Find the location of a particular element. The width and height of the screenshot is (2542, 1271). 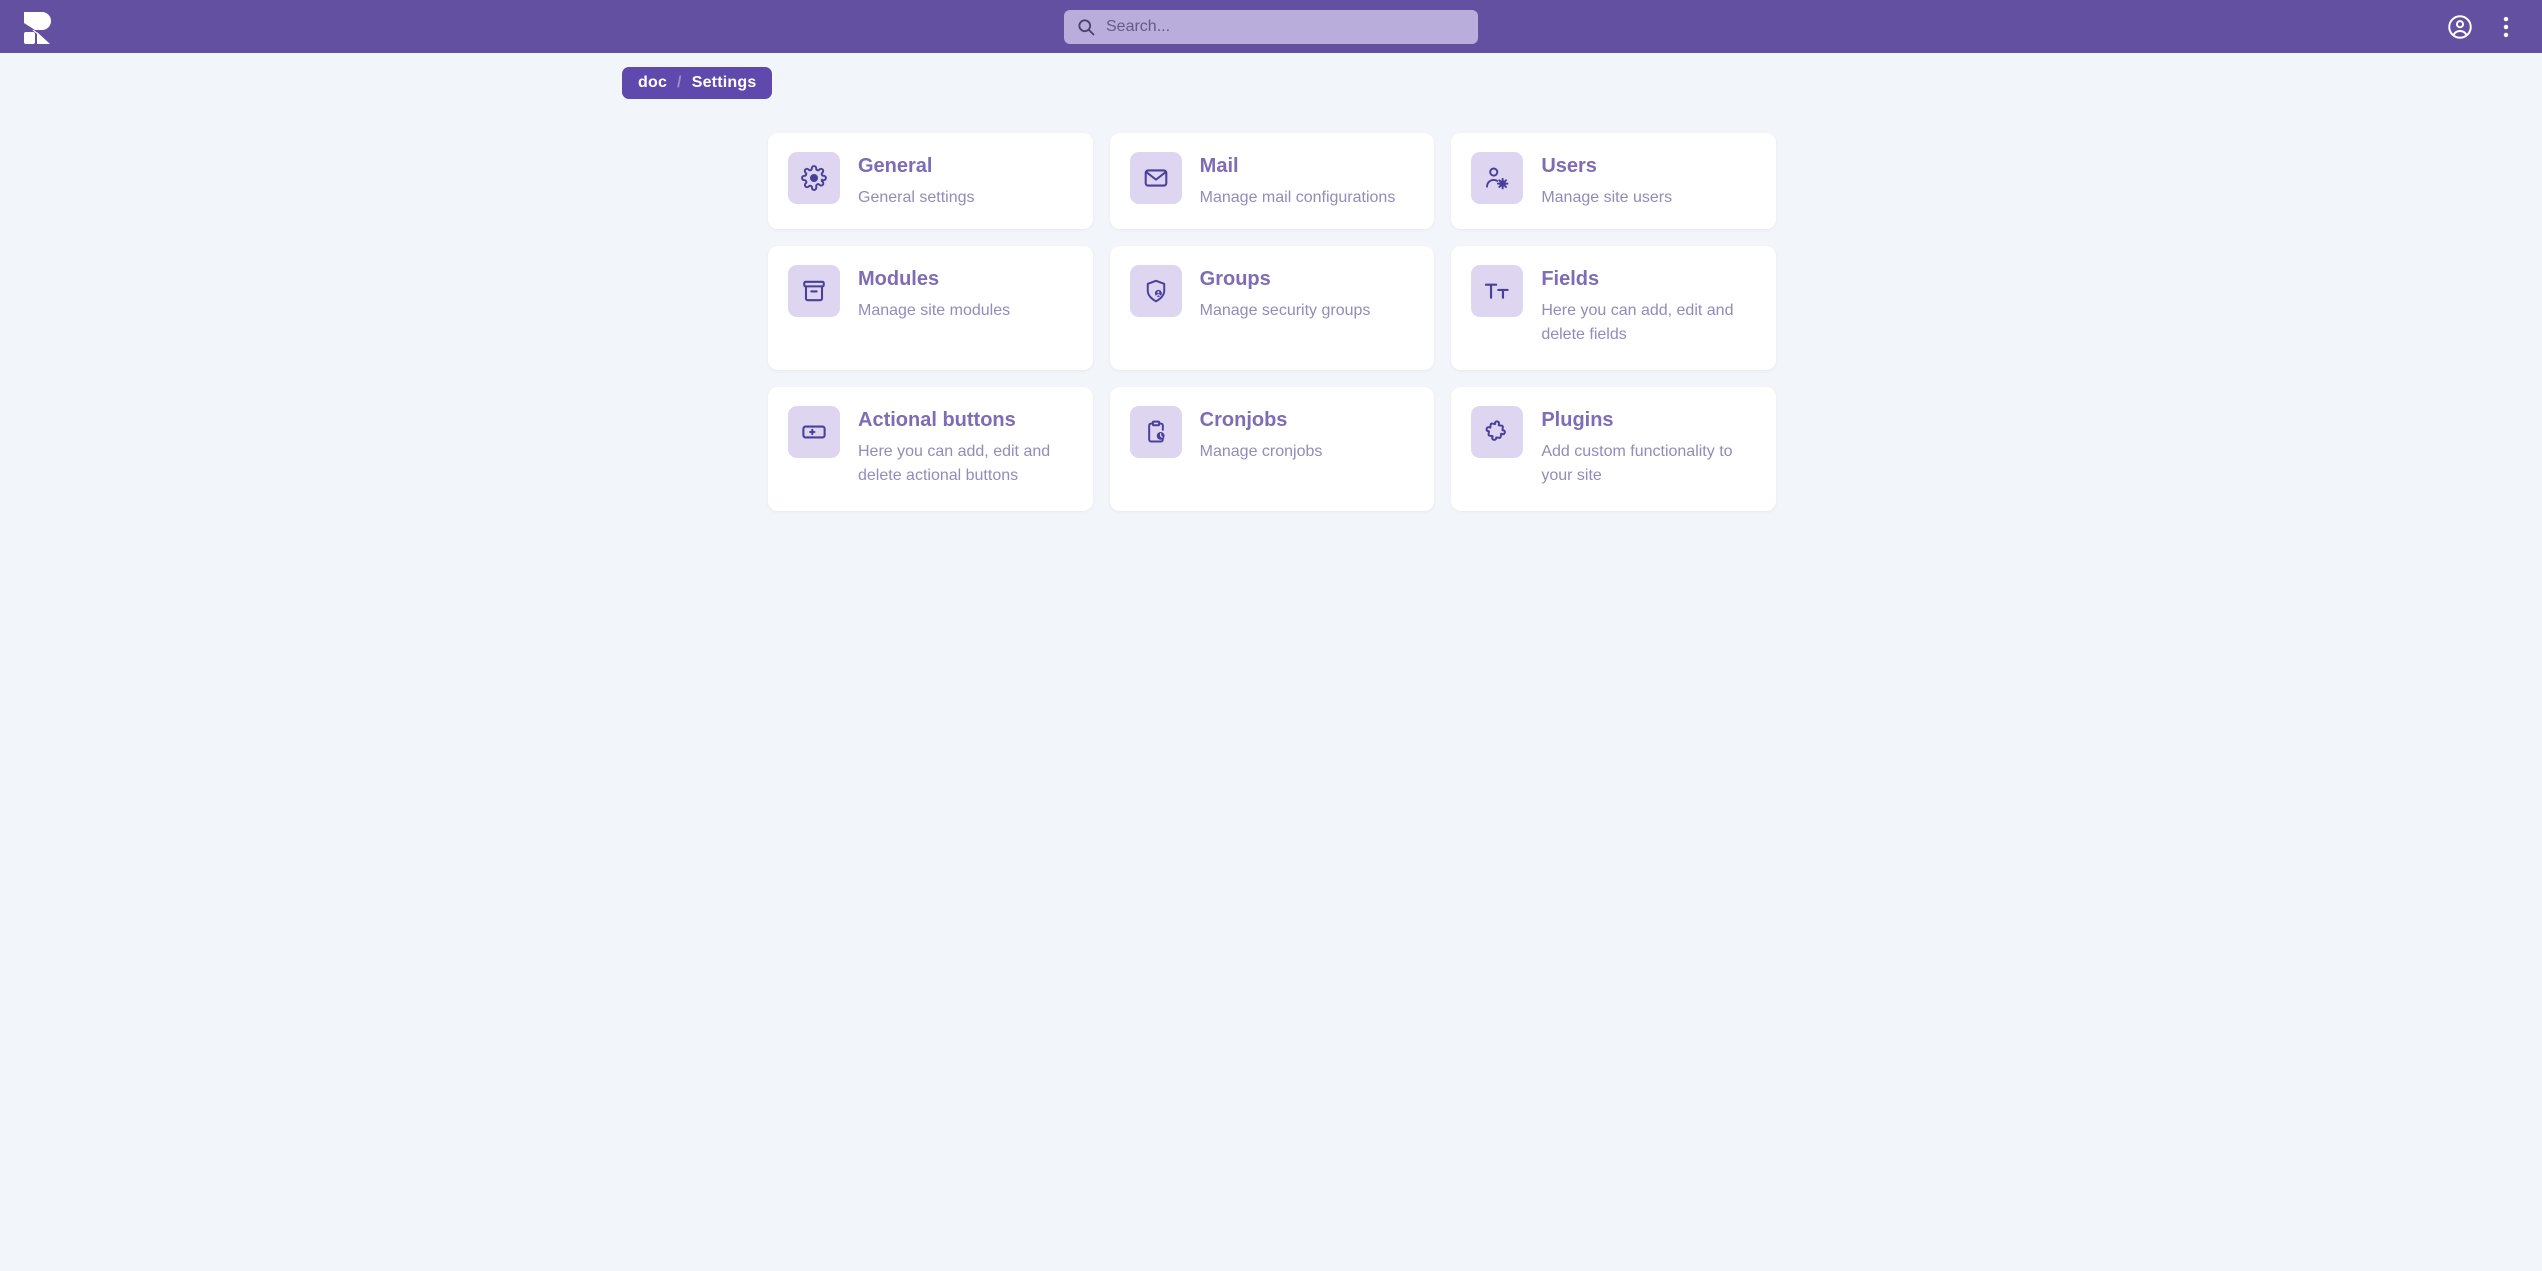

card-title: Users is located at coordinates (1569, 166).